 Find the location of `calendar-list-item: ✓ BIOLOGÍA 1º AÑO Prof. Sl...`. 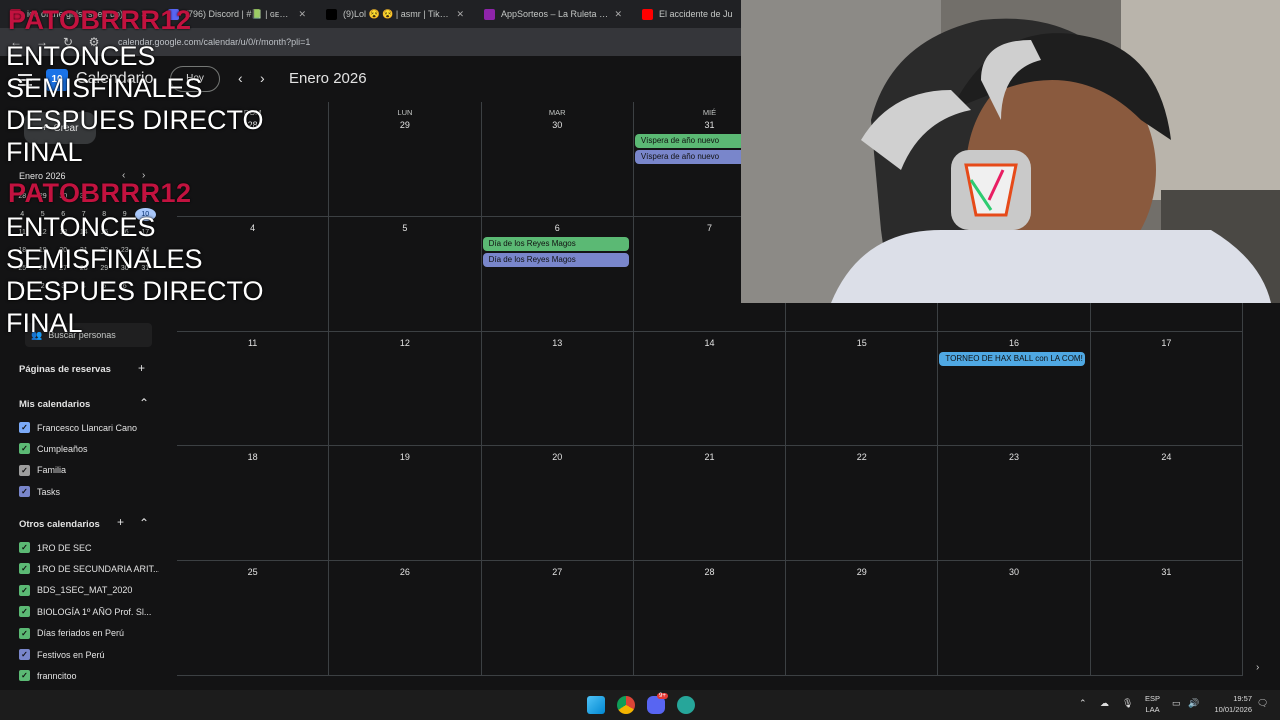

calendar-list-item: ✓ BIOLOGÍA 1º AÑO Prof. Sl... is located at coordinates (89, 612).